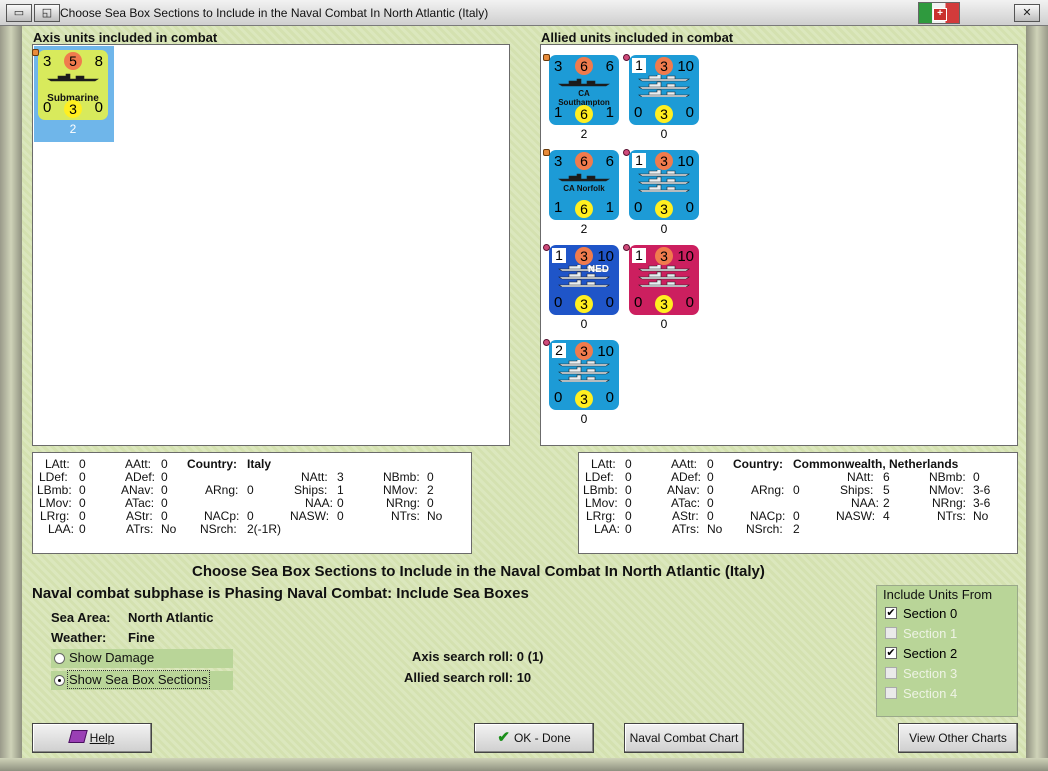 The height and width of the screenshot is (771, 1048). Describe the element at coordinates (142, 658) in the screenshot. I see `show-damage-radio: Show Damage` at that location.